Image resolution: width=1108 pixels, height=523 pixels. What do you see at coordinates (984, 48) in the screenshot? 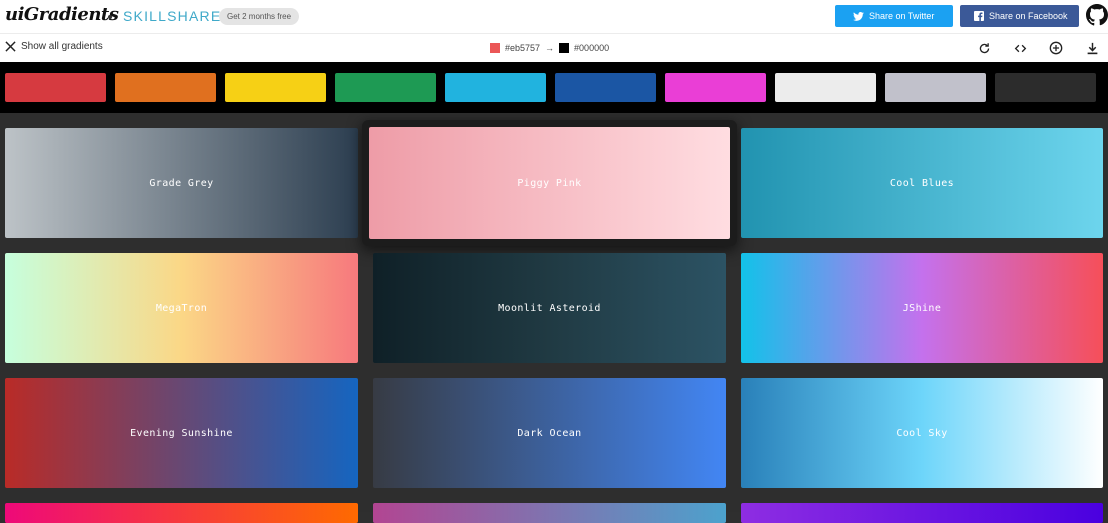
I see `rotate-icon` at bounding box center [984, 48].